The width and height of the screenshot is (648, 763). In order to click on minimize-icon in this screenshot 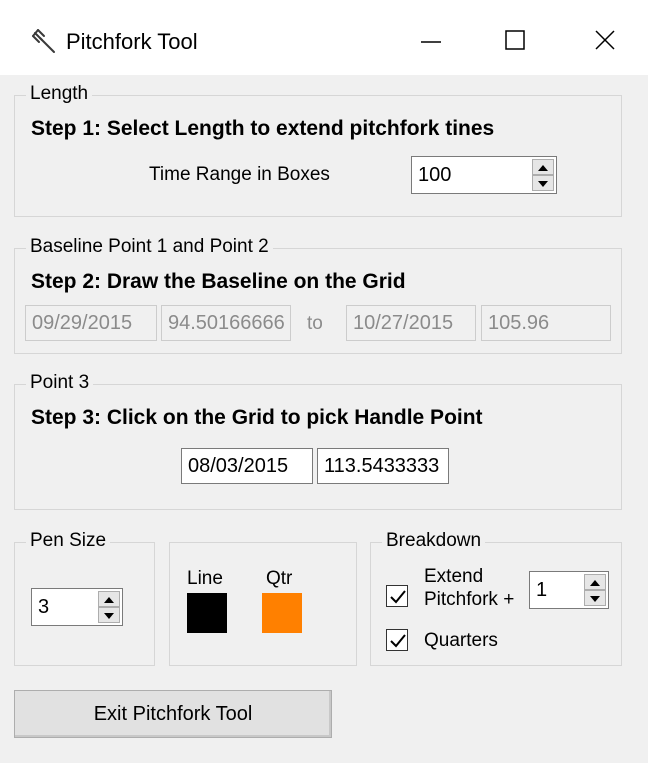, I will do `click(431, 42)`.